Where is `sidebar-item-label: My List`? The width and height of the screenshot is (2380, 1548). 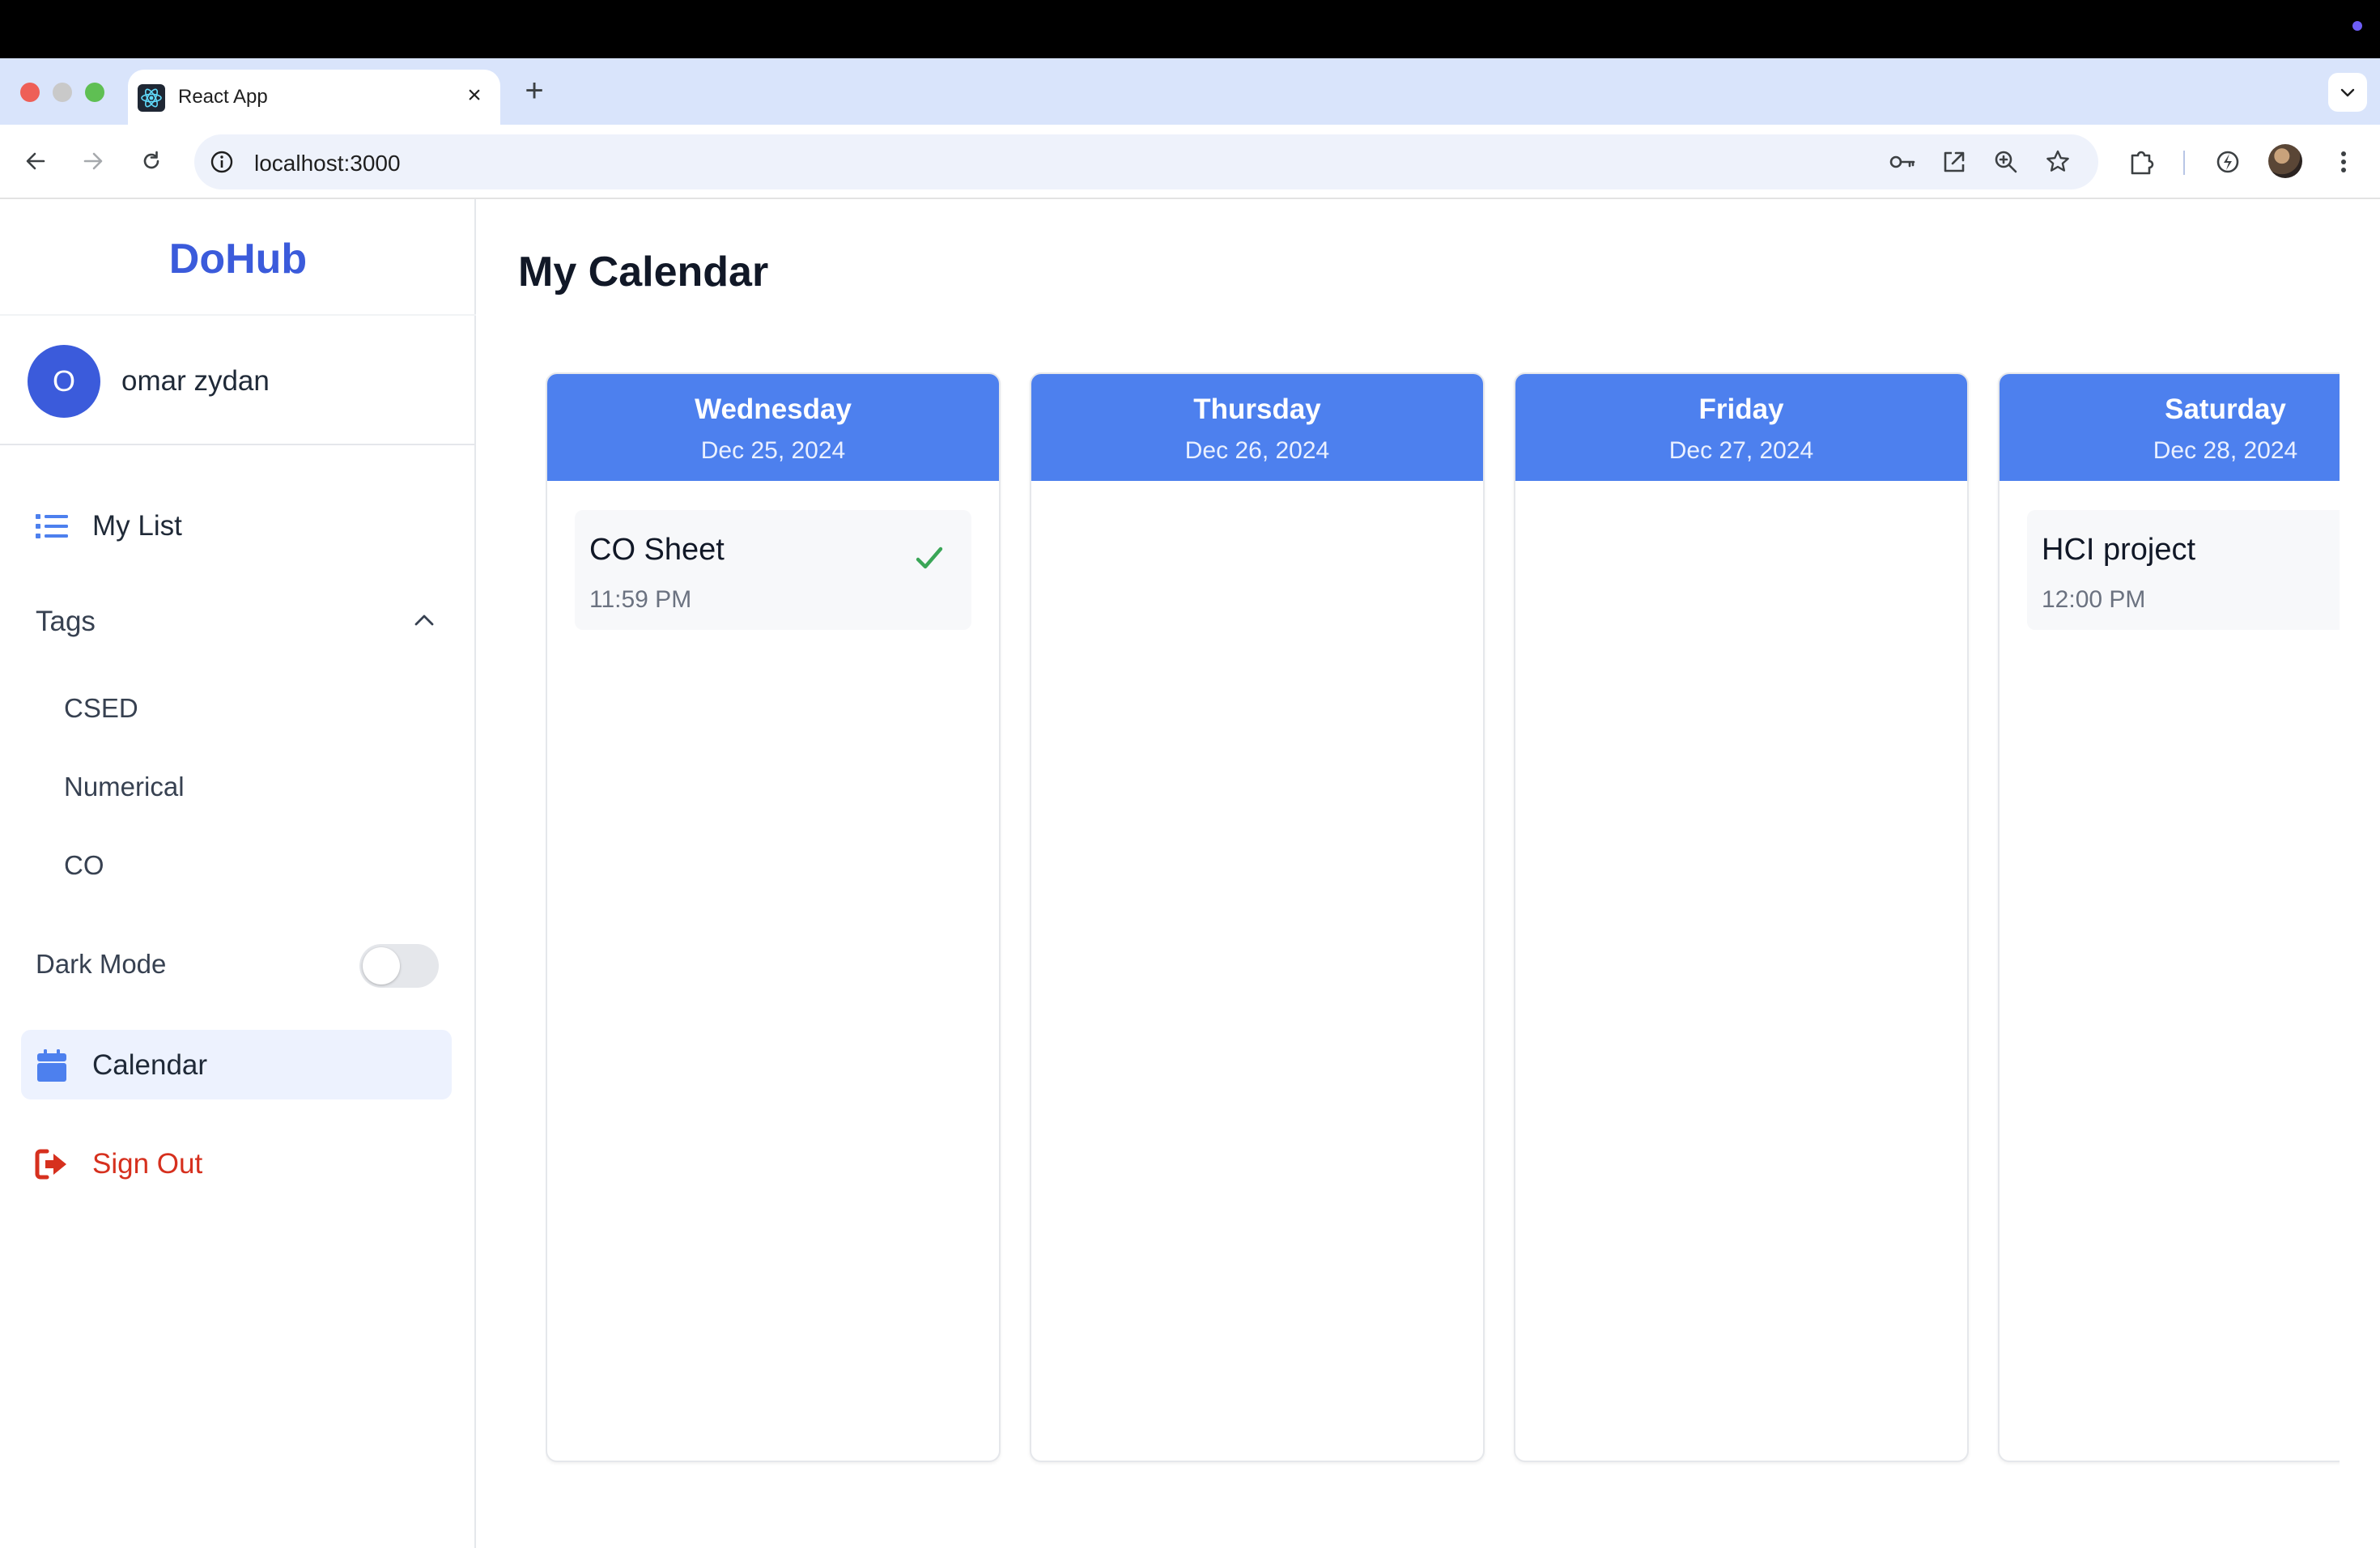 sidebar-item-label: My List is located at coordinates (137, 526).